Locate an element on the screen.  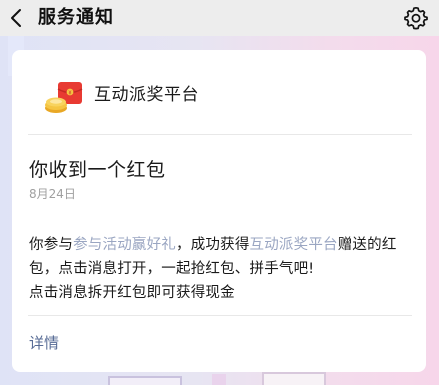
message-title: 你收到一个红包 is located at coordinates (97, 170).